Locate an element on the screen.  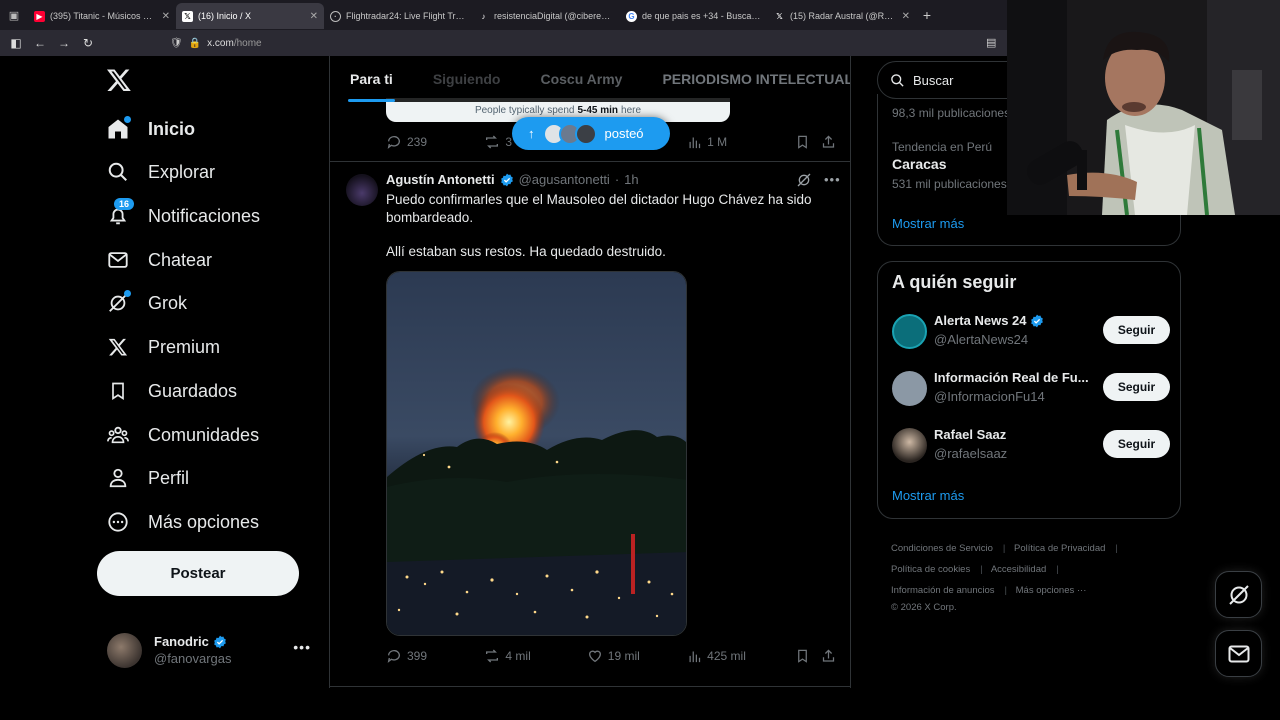
globe-icon: · is located at coordinates (335, 16).